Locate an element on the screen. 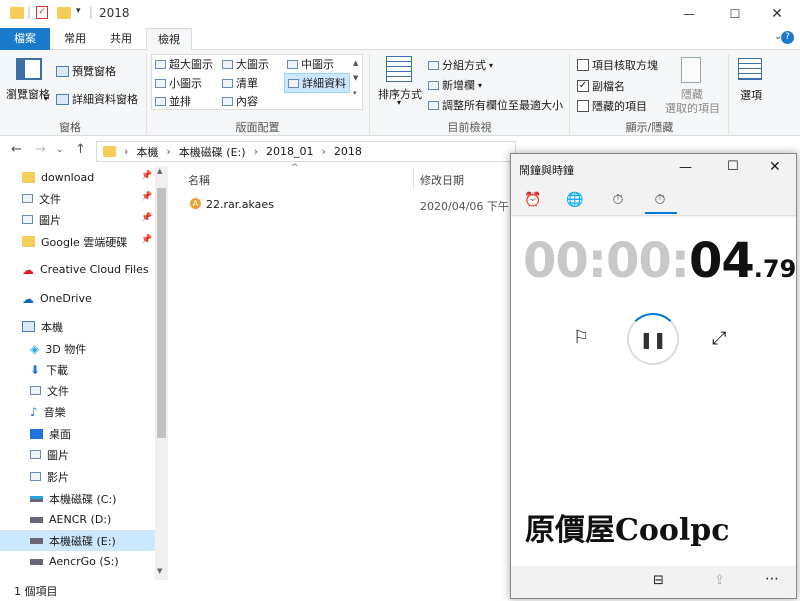 Image resolution: width=800 pixels, height=601 pixels. group-divider is located at coordinates (569, 94).